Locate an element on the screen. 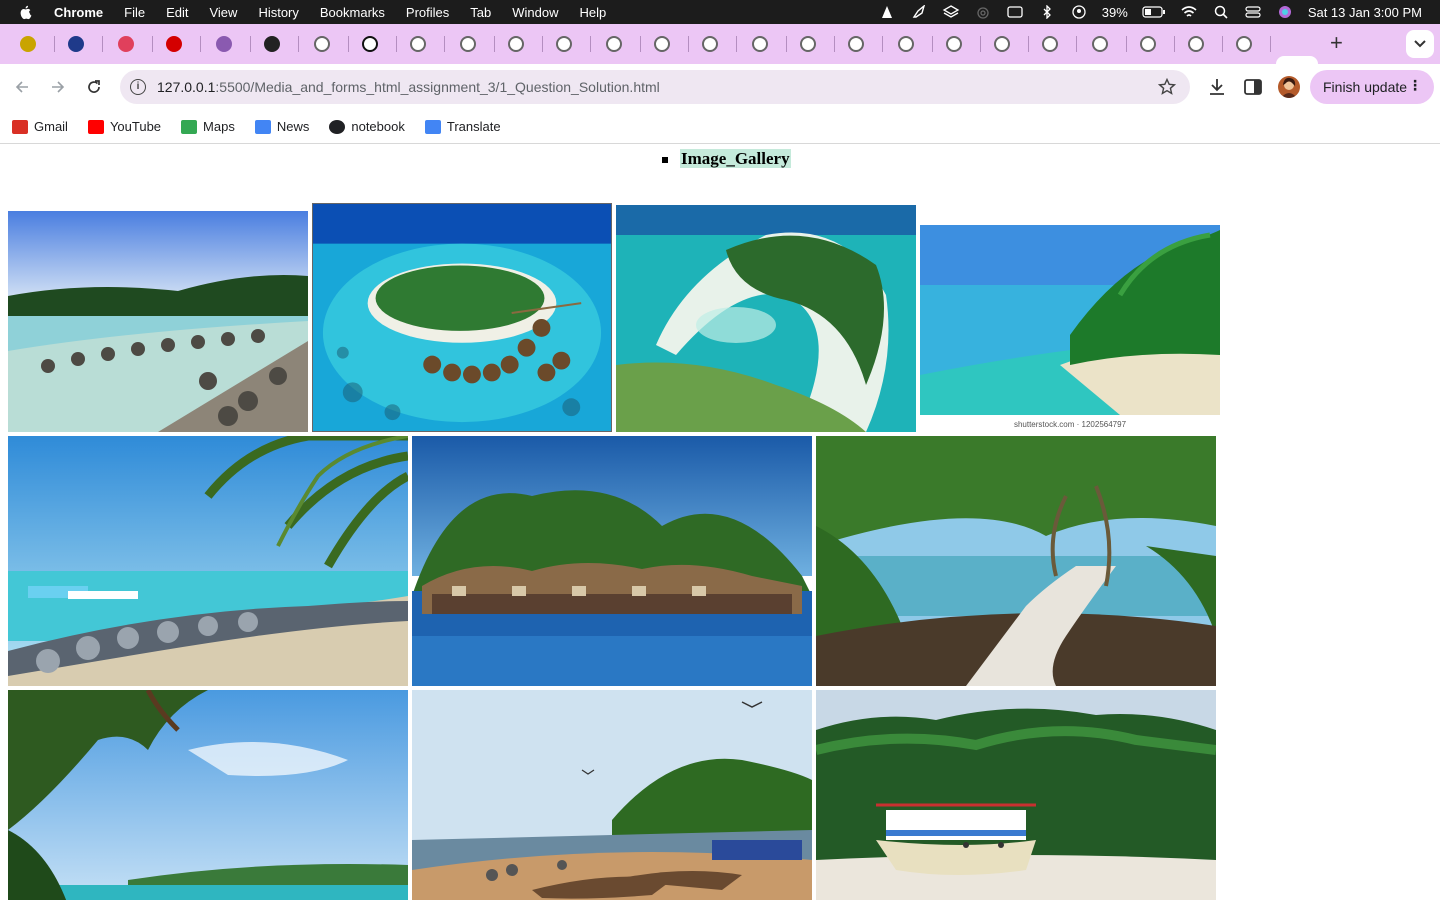 The image size is (1440, 900). profile-avatar is located at coordinates (1289, 87).